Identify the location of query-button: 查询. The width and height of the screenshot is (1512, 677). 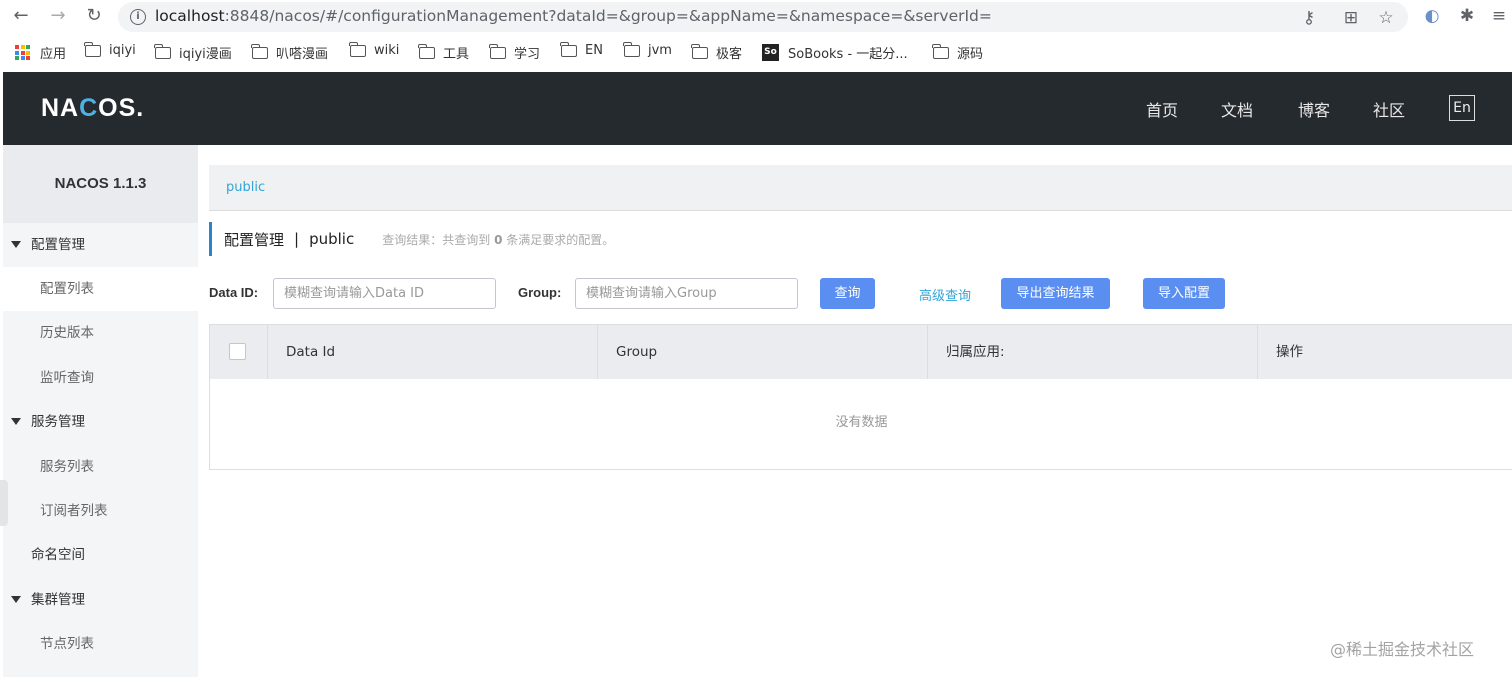
(847, 293).